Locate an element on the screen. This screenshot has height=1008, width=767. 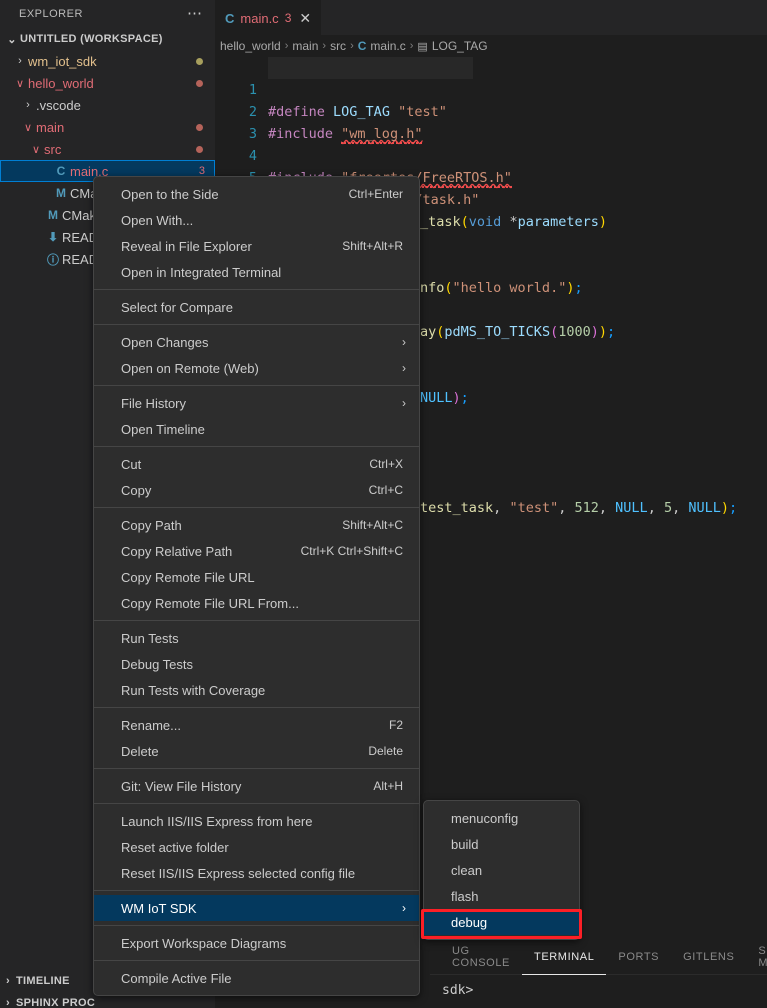
panel-tab-ug-console: UG CONSOLE is located at coordinates (481, 957).